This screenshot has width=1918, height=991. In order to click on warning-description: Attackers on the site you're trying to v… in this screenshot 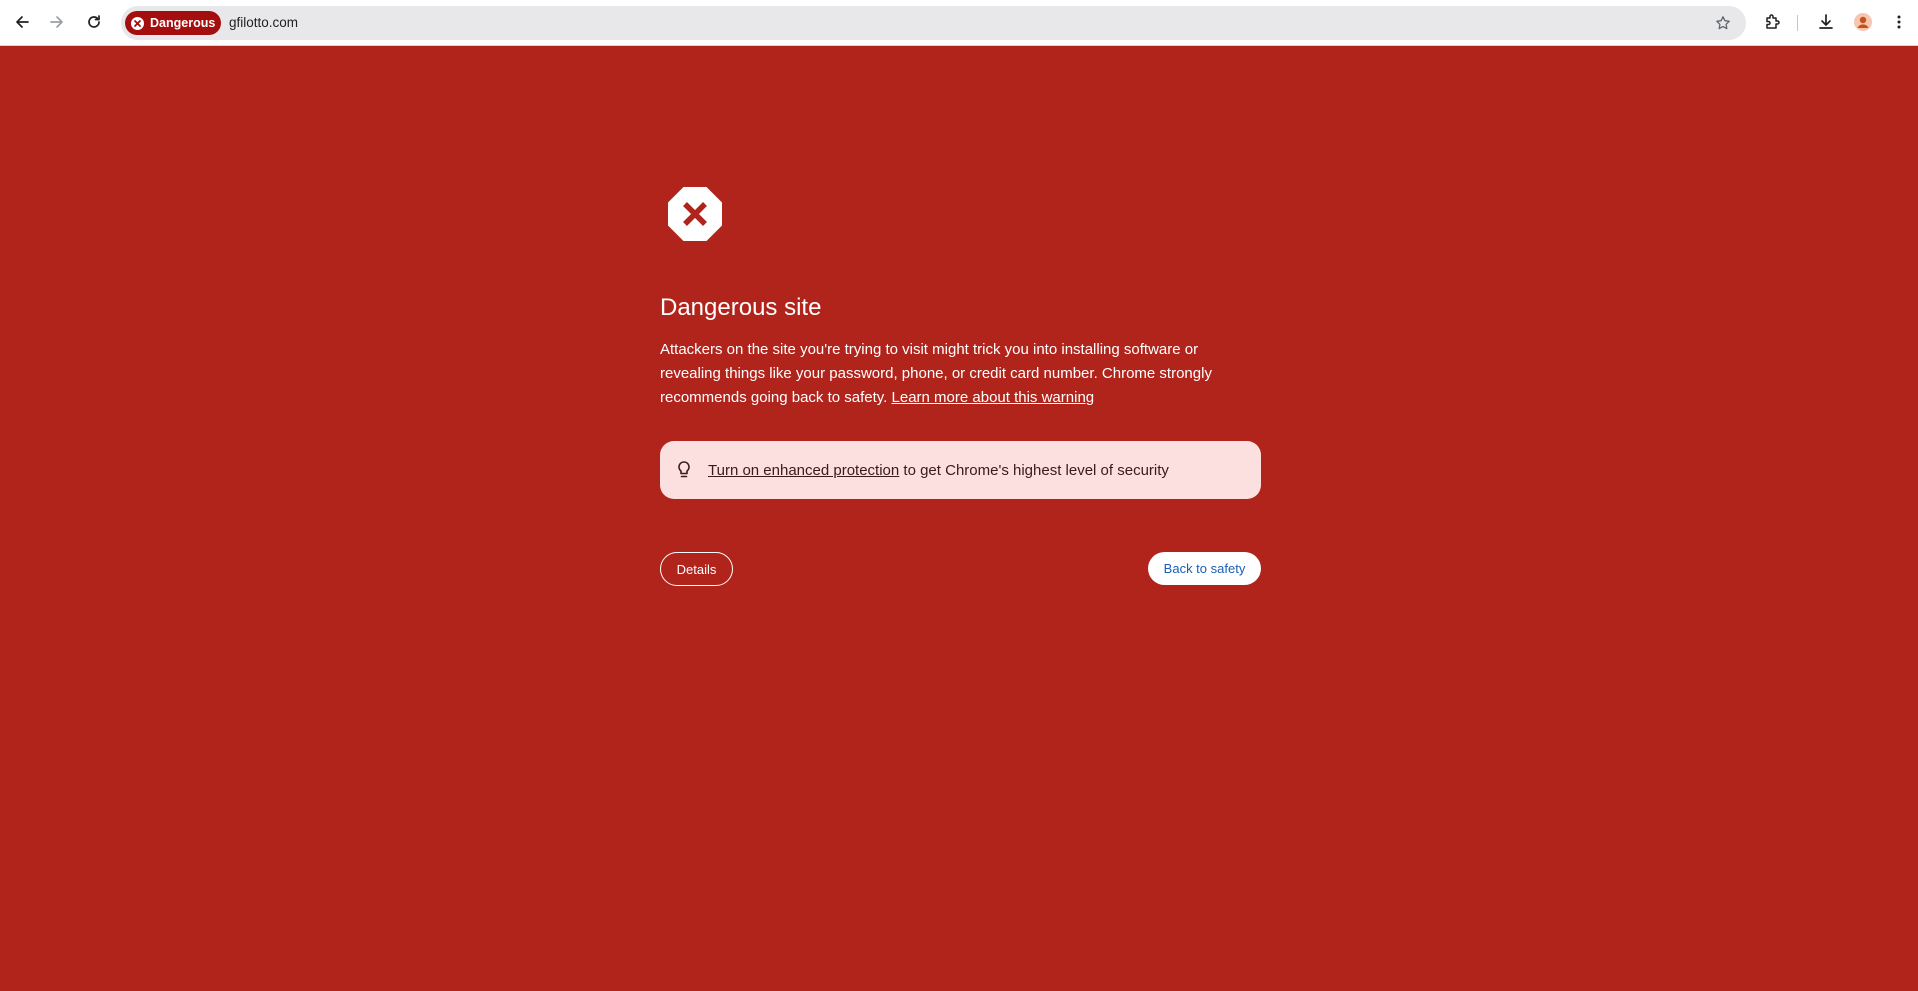, I will do `click(960, 374)`.